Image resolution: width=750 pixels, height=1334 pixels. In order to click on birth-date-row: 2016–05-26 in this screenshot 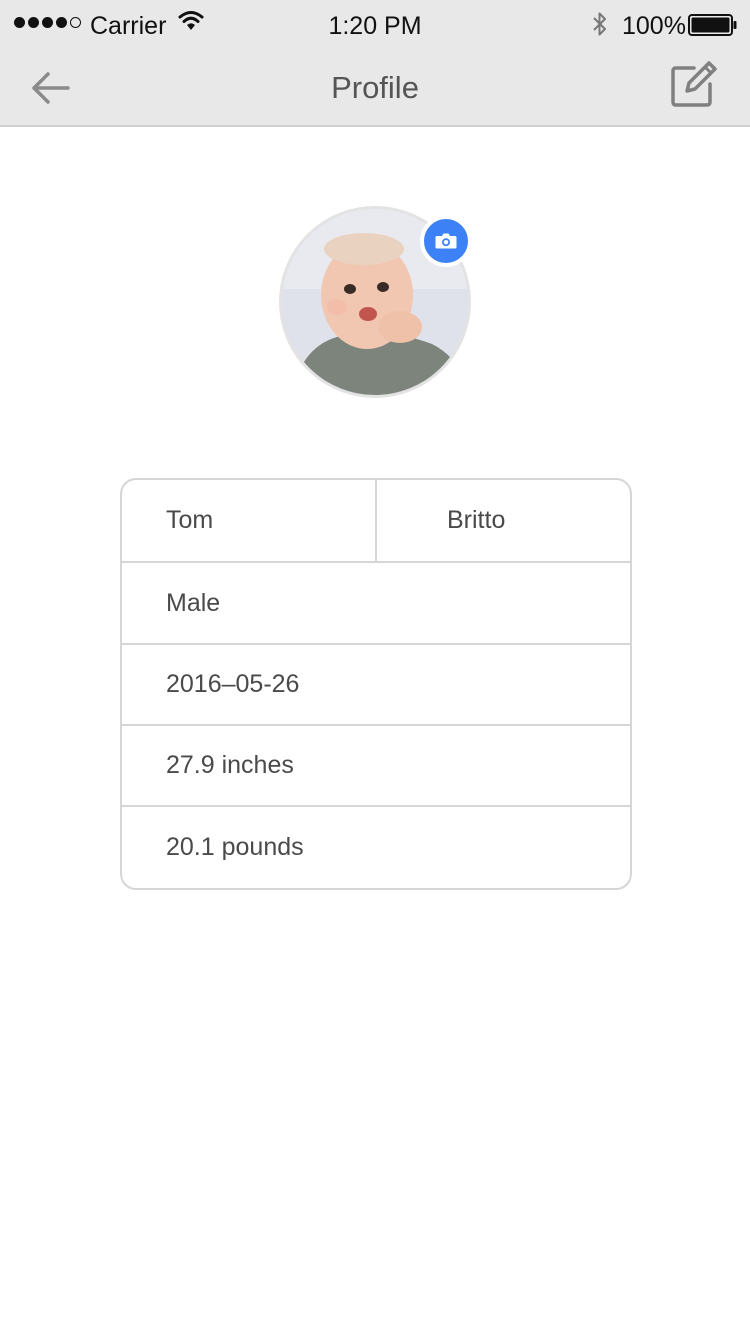, I will do `click(376, 685)`.